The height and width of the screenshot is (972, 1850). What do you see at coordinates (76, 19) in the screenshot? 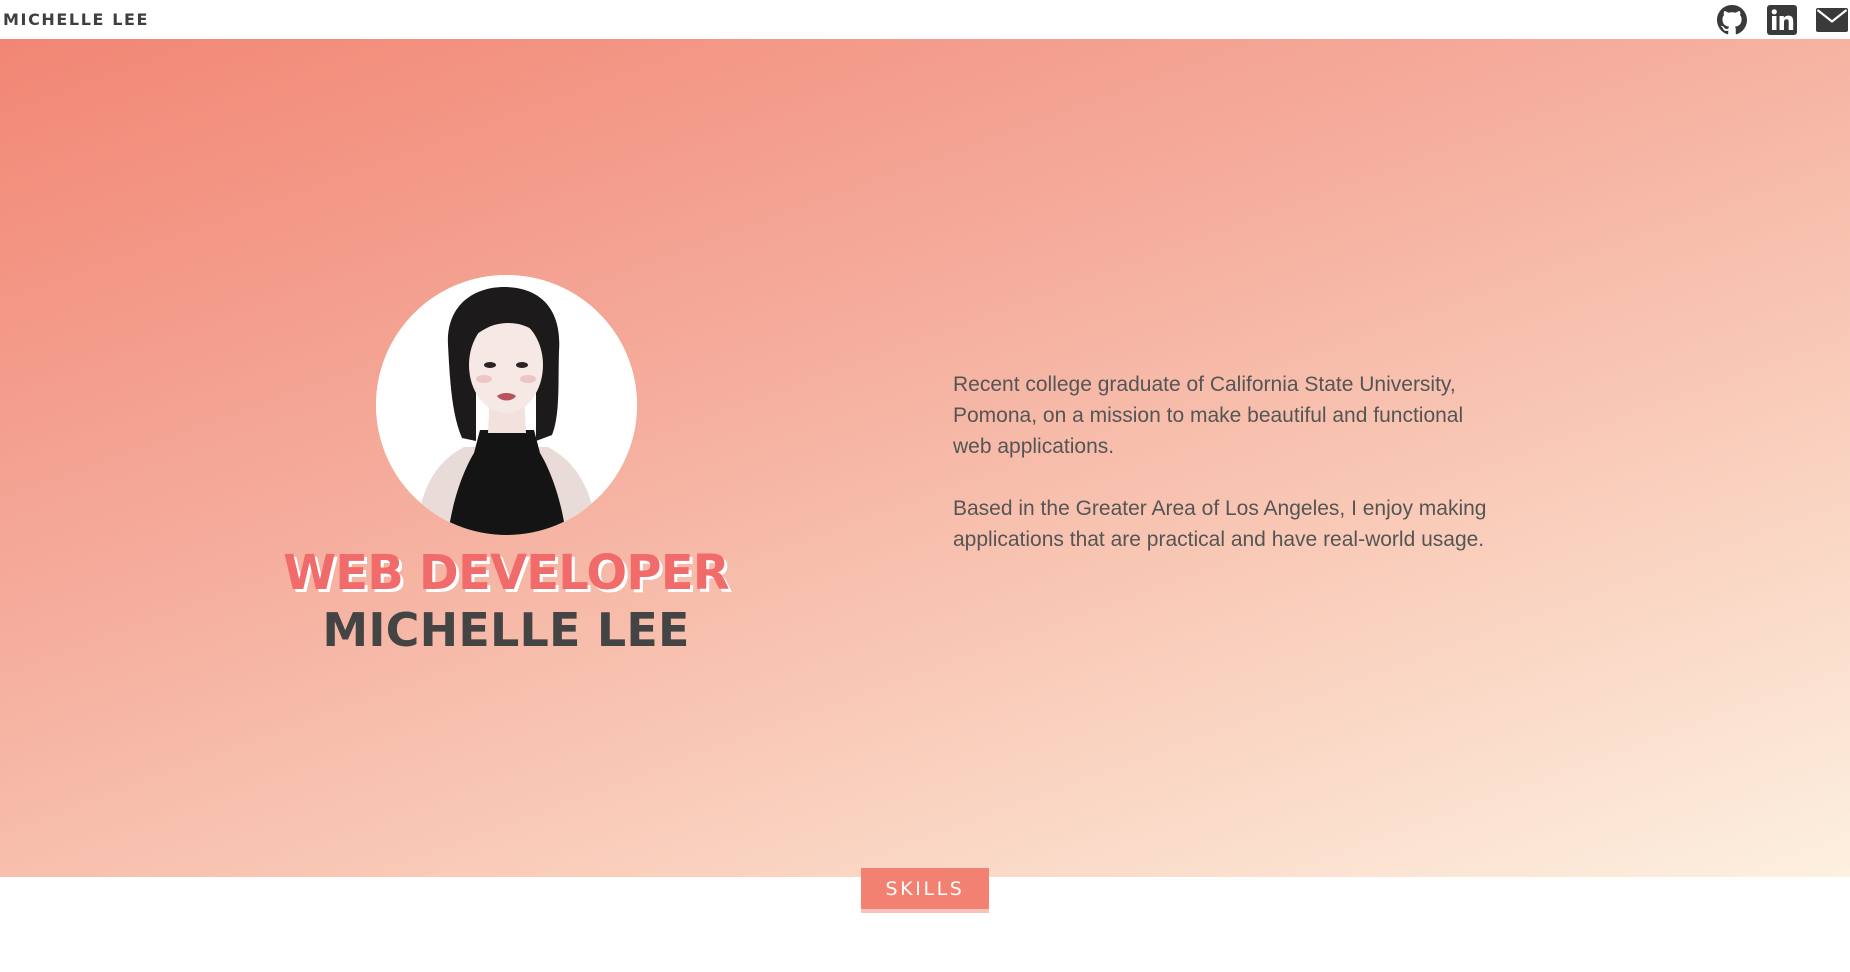
I see `site-brand: MICHELLE LEE` at bounding box center [76, 19].